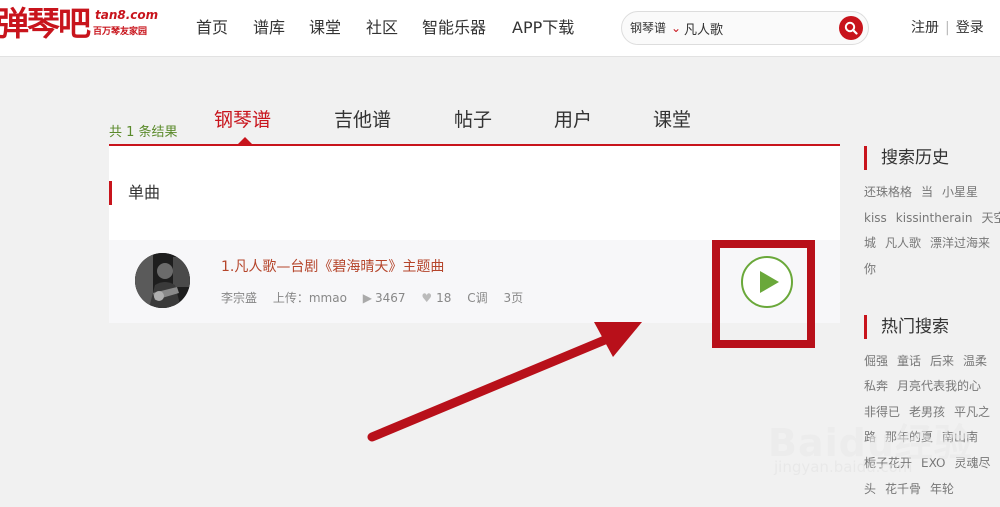 Image resolution: width=1000 pixels, height=507 pixels. What do you see at coordinates (876, 386) in the screenshot?
I see `hot-tag: 私奔` at bounding box center [876, 386].